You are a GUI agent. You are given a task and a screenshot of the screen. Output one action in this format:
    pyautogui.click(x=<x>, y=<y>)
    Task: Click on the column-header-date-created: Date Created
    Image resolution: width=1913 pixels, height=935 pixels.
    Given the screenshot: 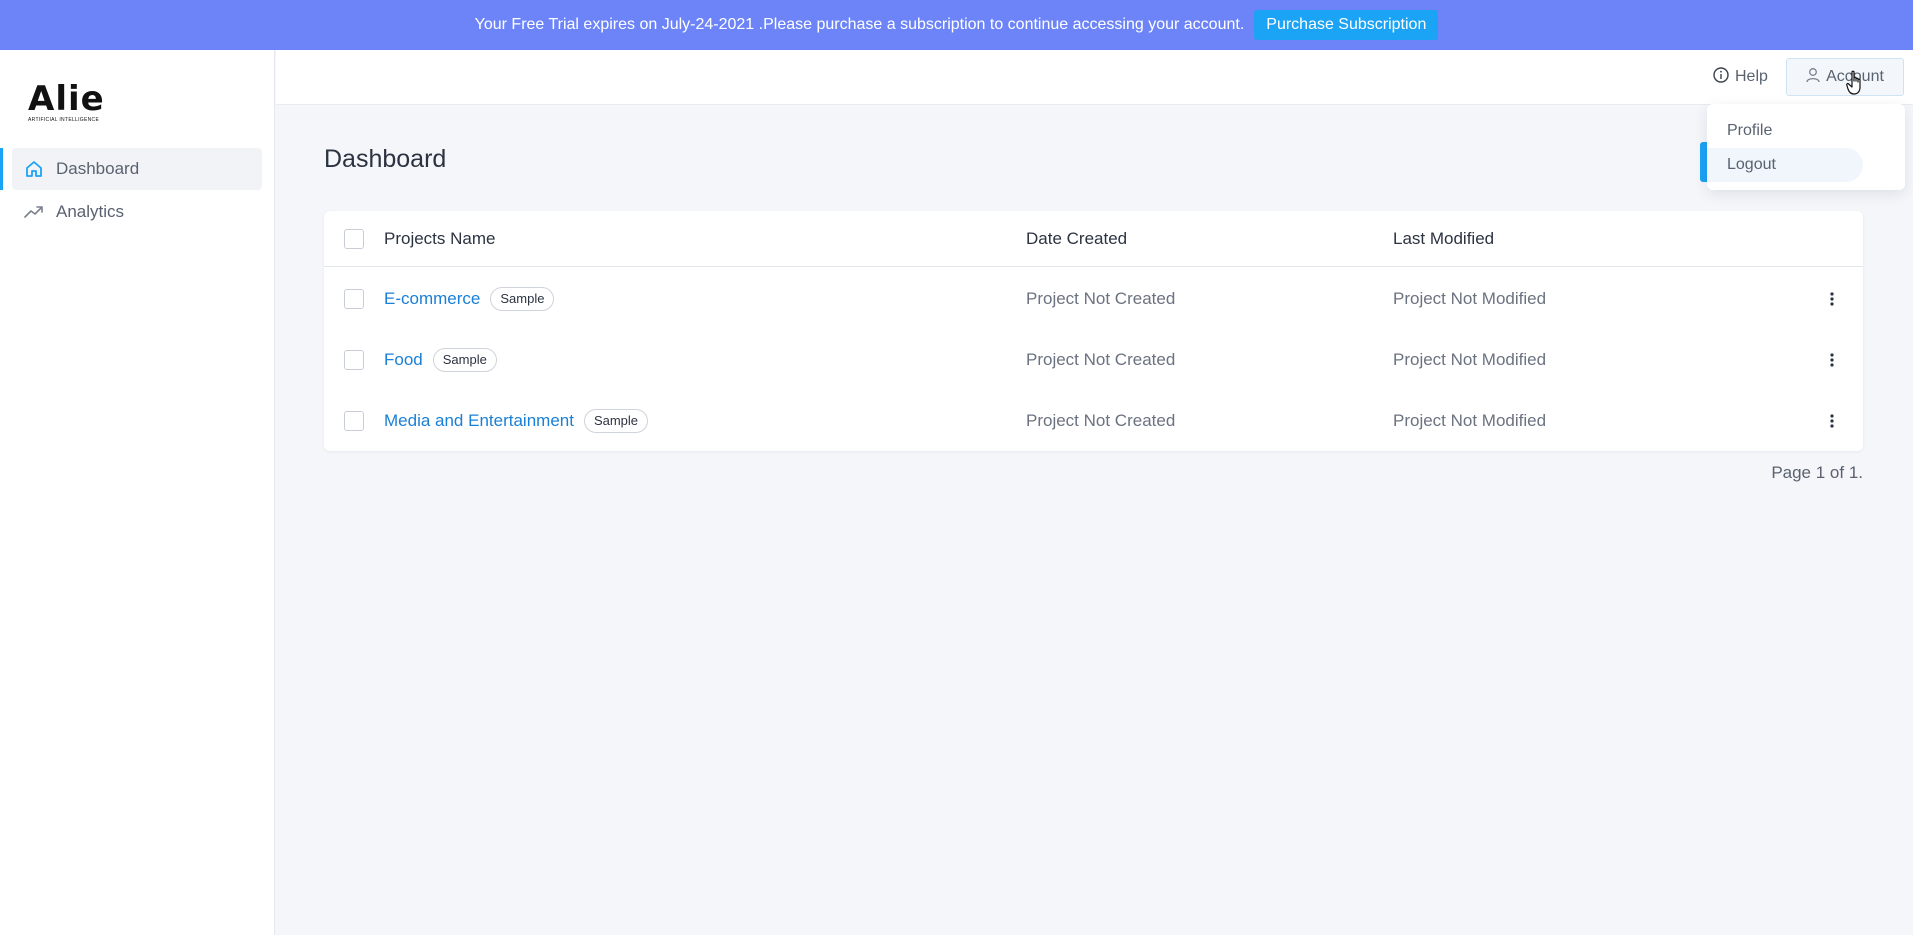 What is the action you would take?
    pyautogui.click(x=1076, y=239)
    